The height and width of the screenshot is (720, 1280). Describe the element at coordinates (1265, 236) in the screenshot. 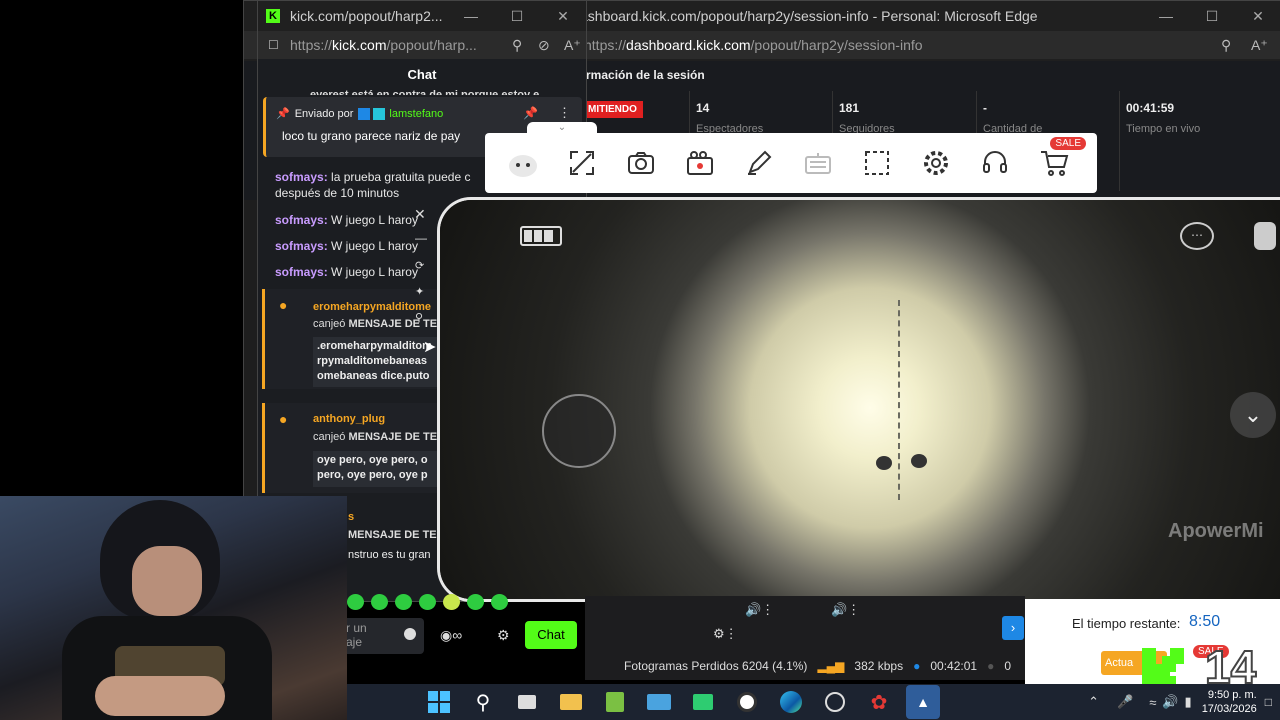

I see `backpack-icon` at that location.